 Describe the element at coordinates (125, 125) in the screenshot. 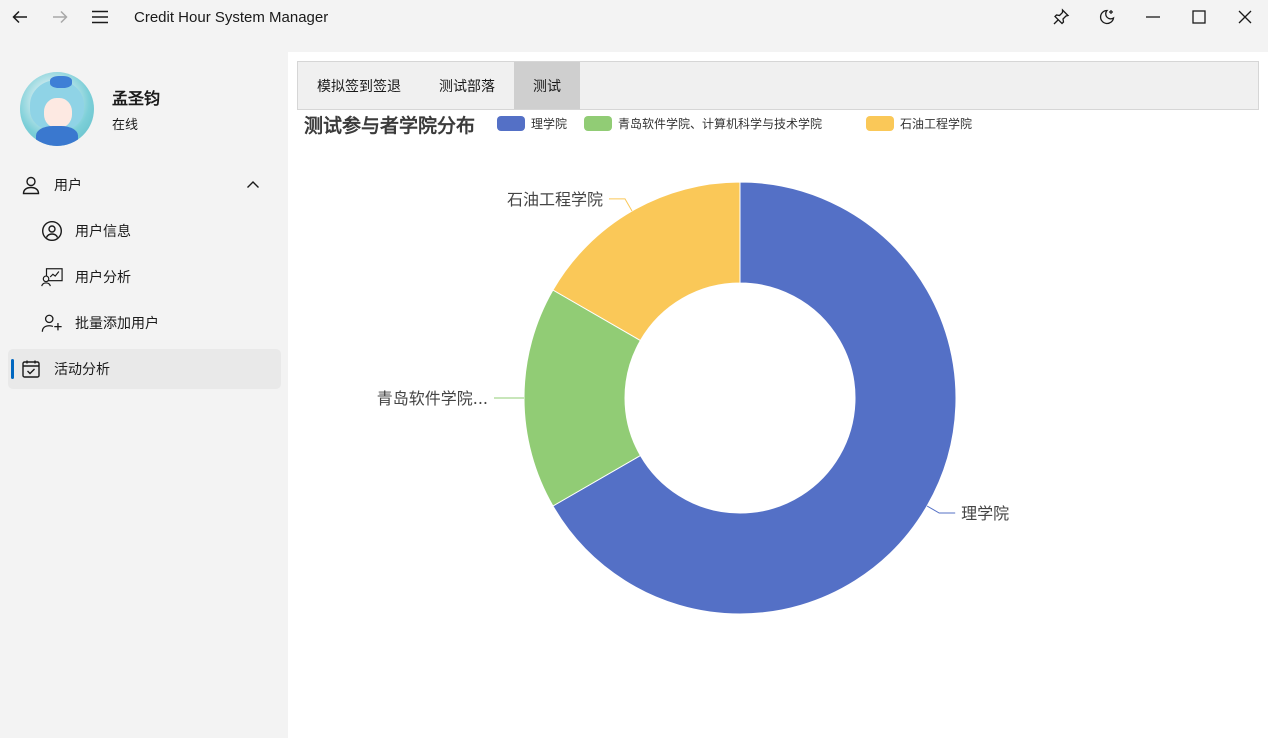

I see `profile-status: 在线` at that location.